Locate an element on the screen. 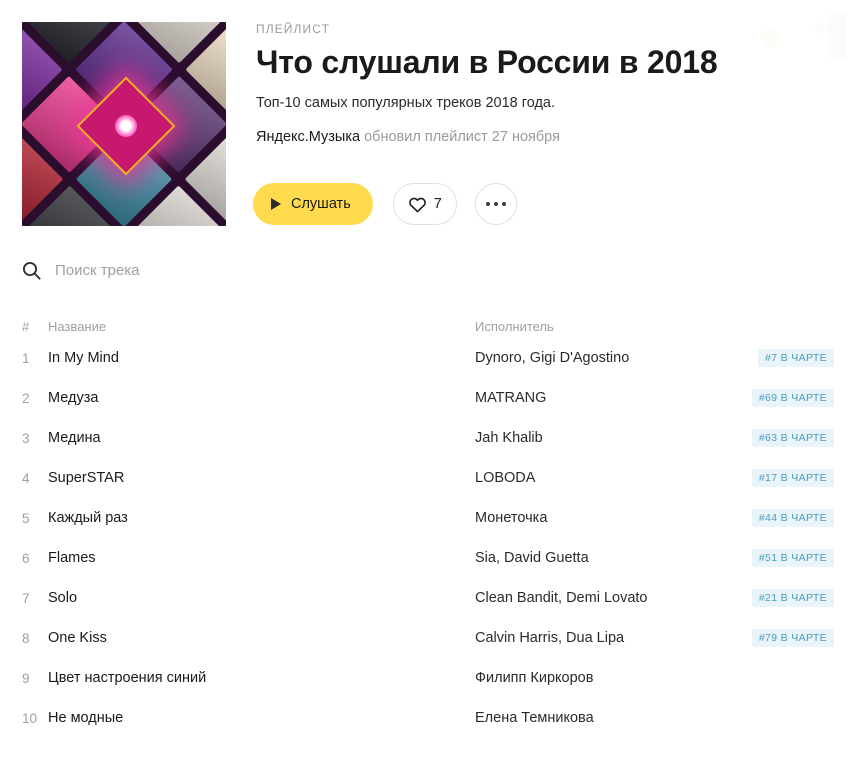 This screenshot has width=856, height=766. play-button: Слушать is located at coordinates (313, 204).